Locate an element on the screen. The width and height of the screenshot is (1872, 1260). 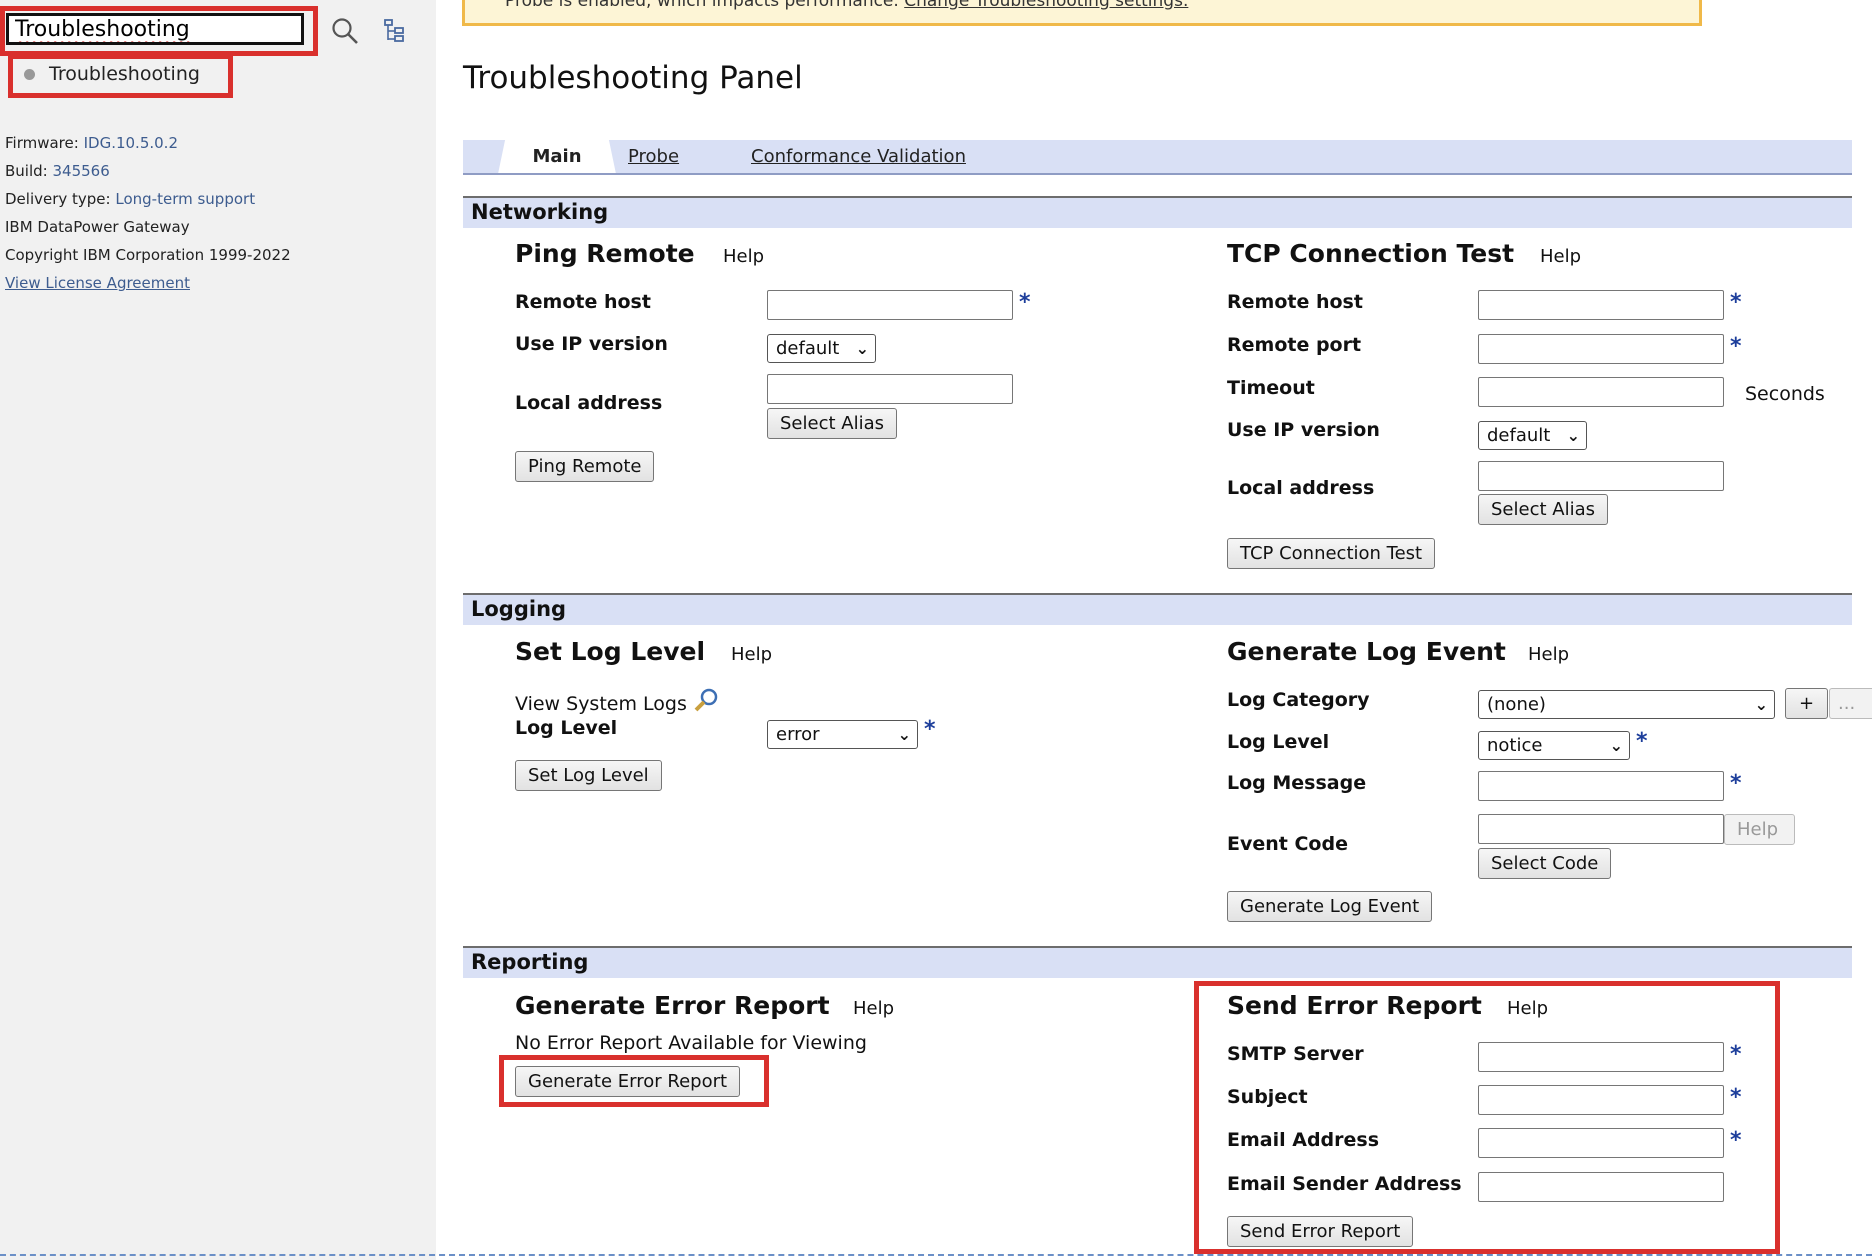
nav-item-label: Troubleshooting is located at coordinates (124, 74).